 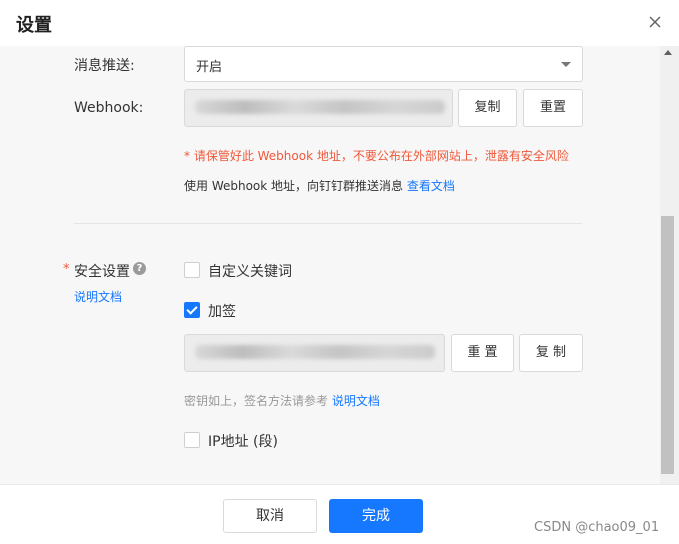 I want to click on dialog-footer: 取消 完成 CSDN @chao09_01, so click(x=339, y=514).